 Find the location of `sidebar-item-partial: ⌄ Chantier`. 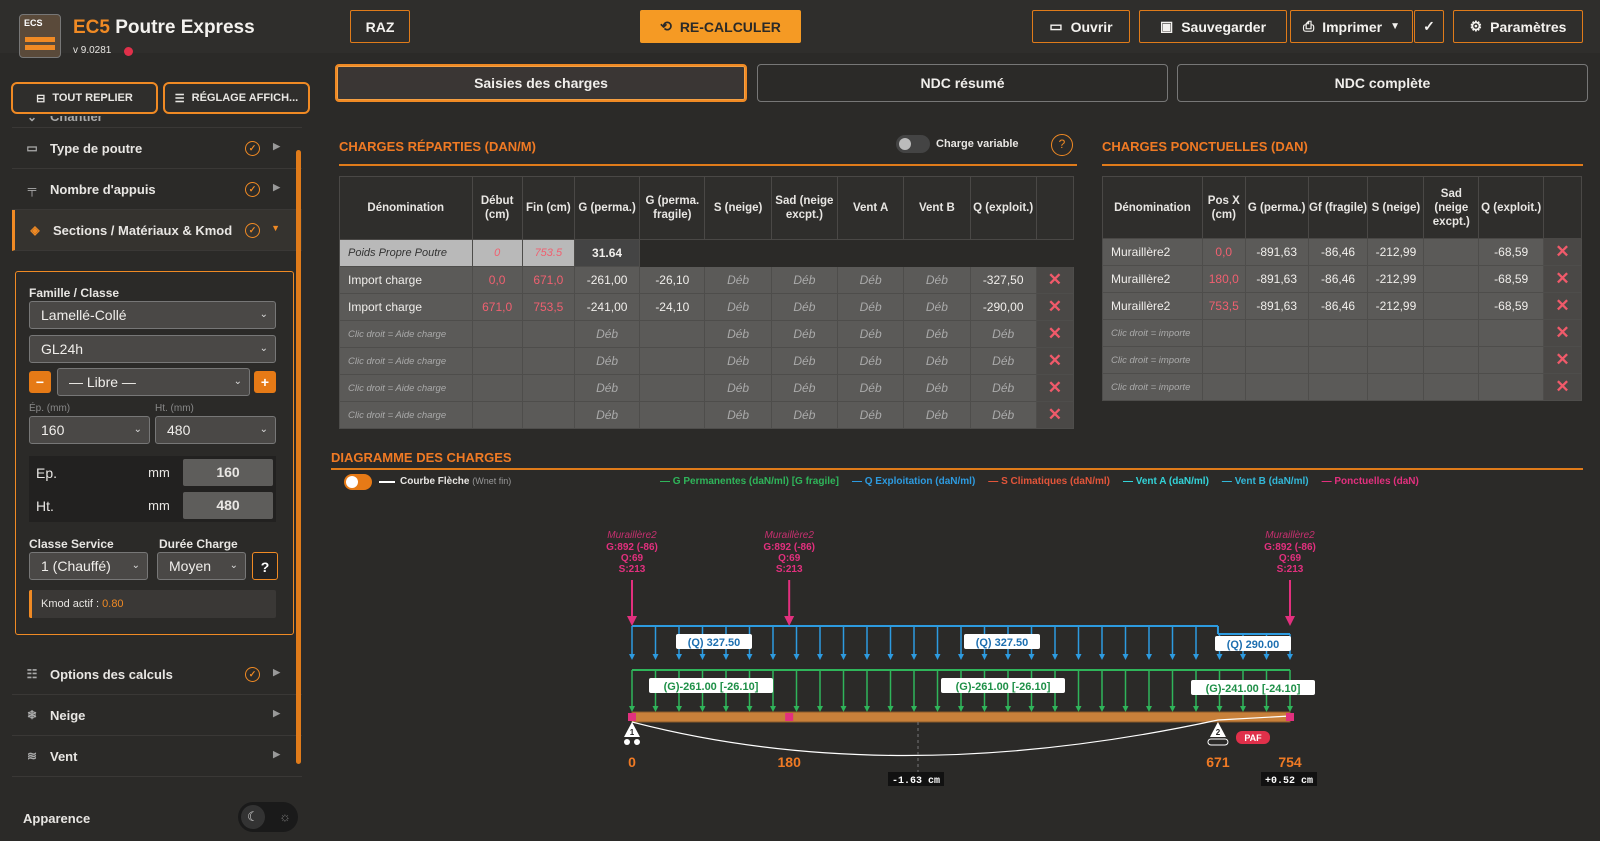

sidebar-item-partial: ⌄ Chantier is located at coordinates (157, 122).